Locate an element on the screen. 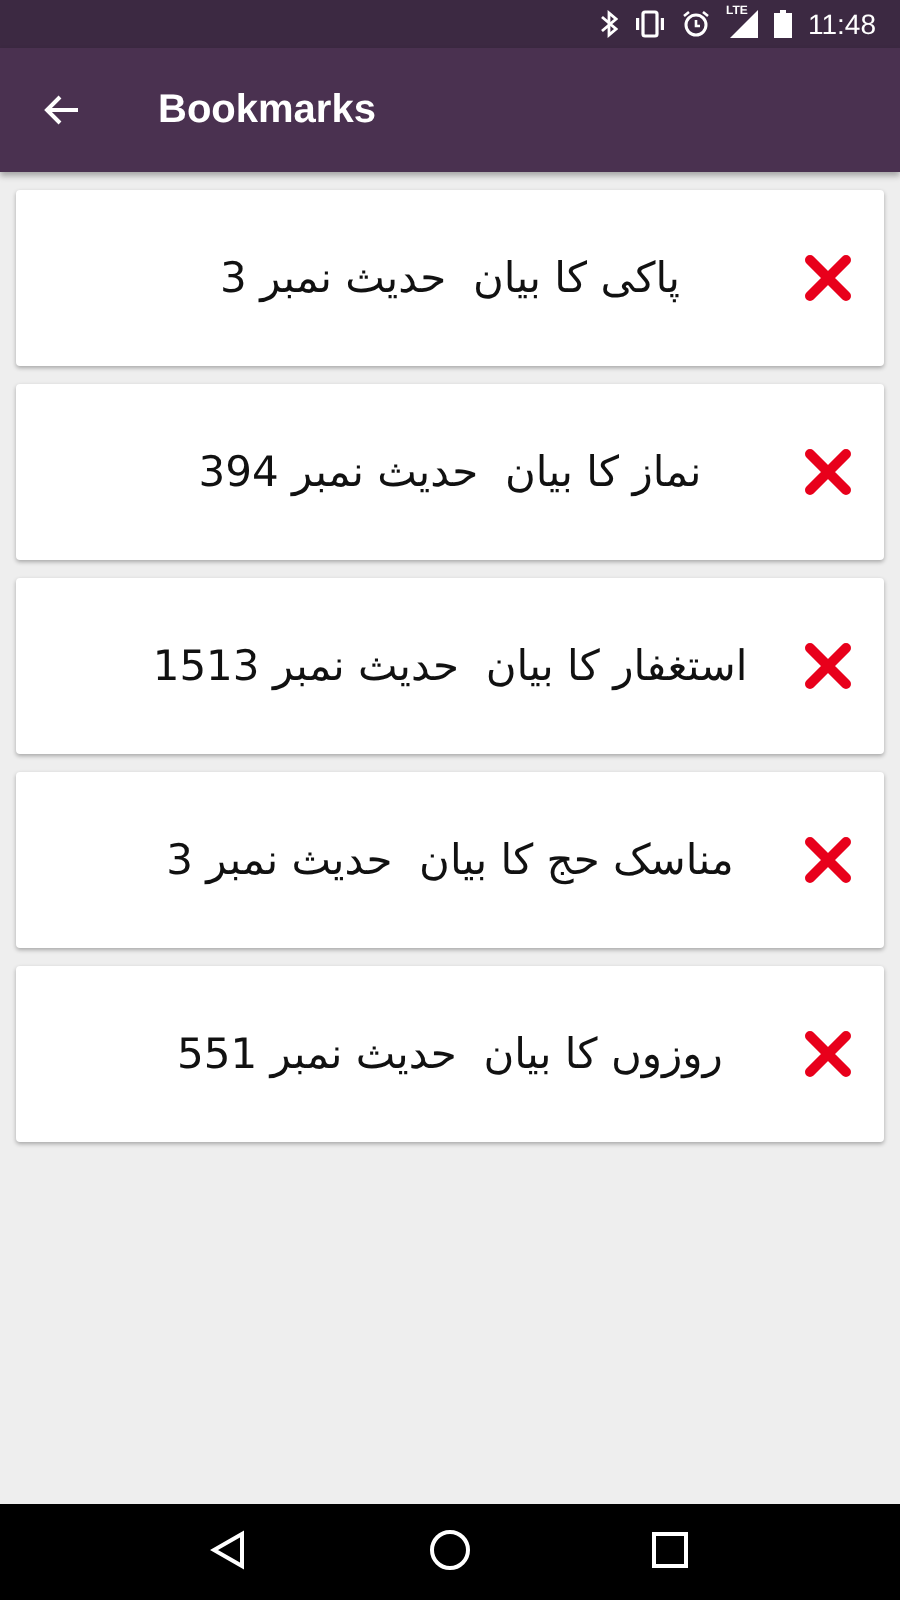 The width and height of the screenshot is (900, 1600). bookmark-card: استغفار کا بیان حدیث نمبر 1513 is located at coordinates (450, 666).